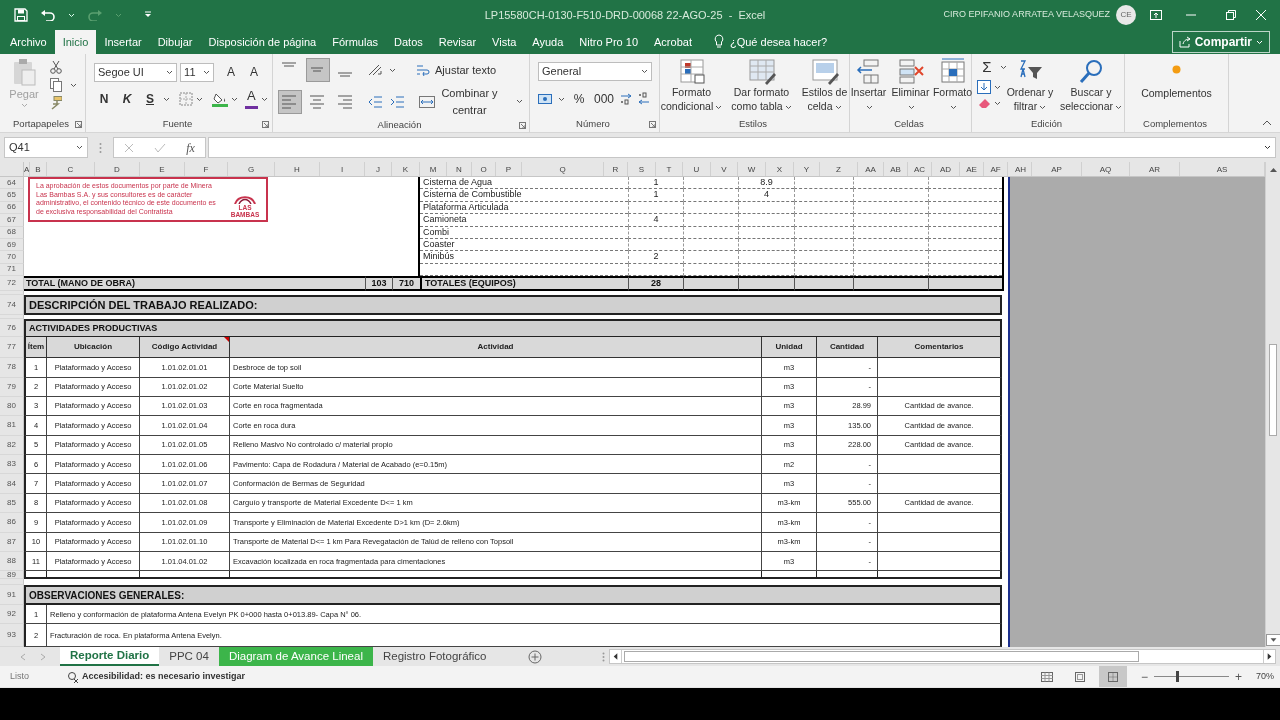  I want to click on formula-input, so click(742, 147).